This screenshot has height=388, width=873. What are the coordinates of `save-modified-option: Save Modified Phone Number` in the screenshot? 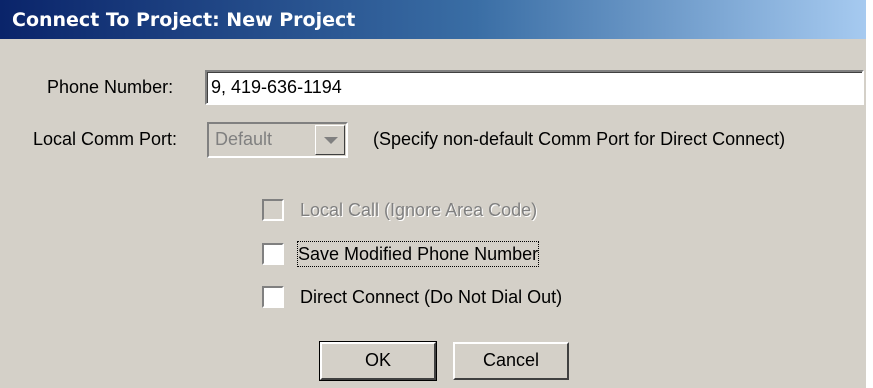 It's located at (442, 254).